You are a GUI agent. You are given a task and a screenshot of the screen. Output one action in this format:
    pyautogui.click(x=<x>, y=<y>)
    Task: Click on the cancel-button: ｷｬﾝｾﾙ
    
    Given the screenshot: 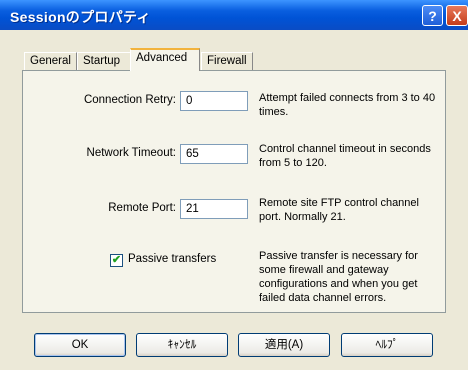 What is the action you would take?
    pyautogui.click(x=182, y=345)
    